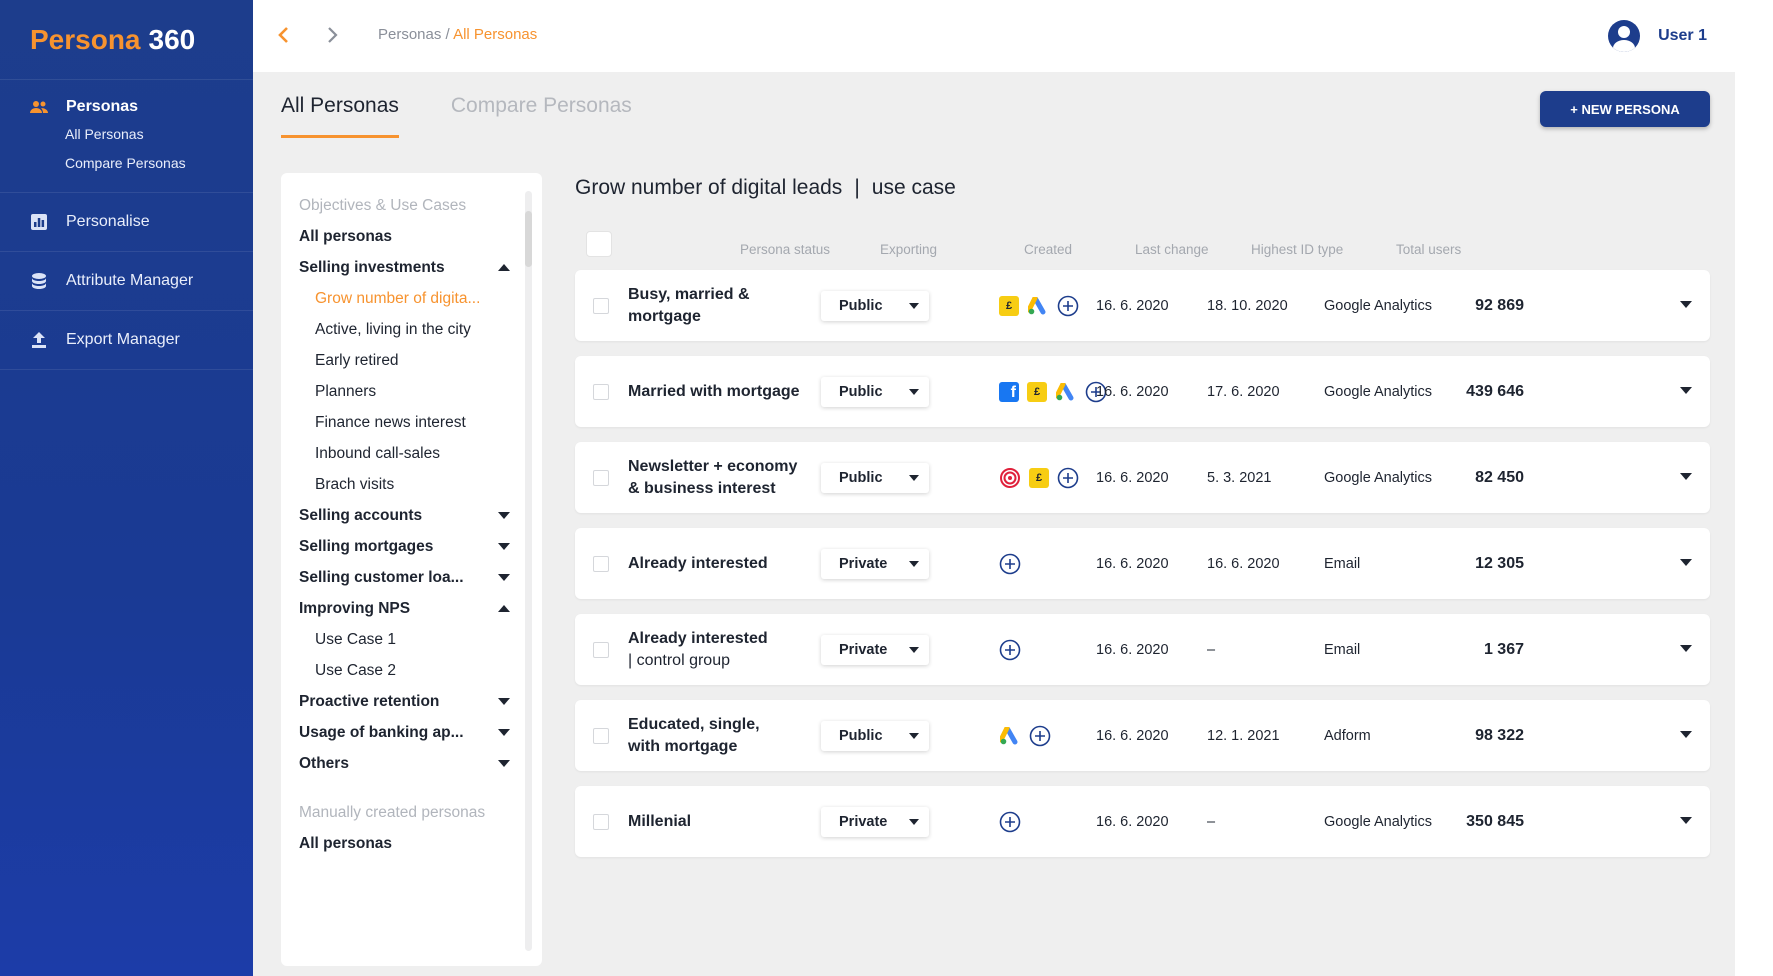 This screenshot has width=1773, height=976. I want to click on chevron-left-icon, so click(283, 37).